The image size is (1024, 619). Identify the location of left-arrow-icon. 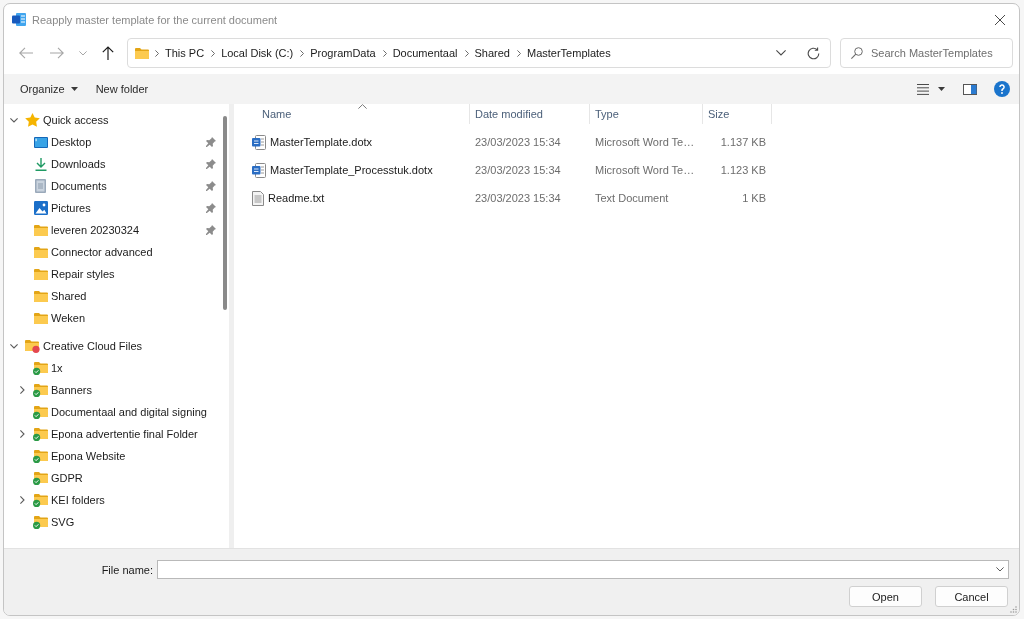
(26, 53).